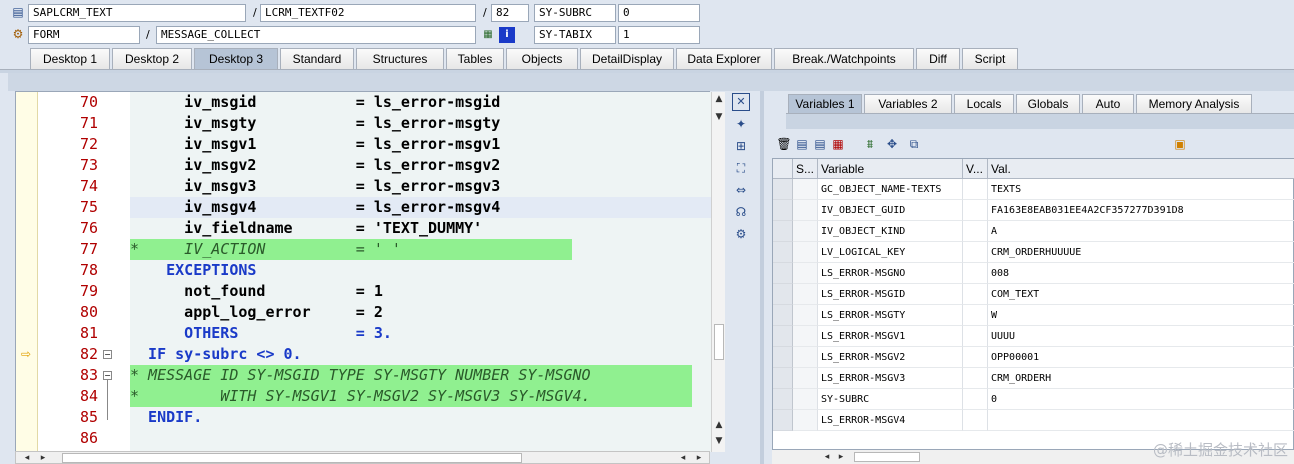  I want to click on type-field: FORM, so click(84, 35).